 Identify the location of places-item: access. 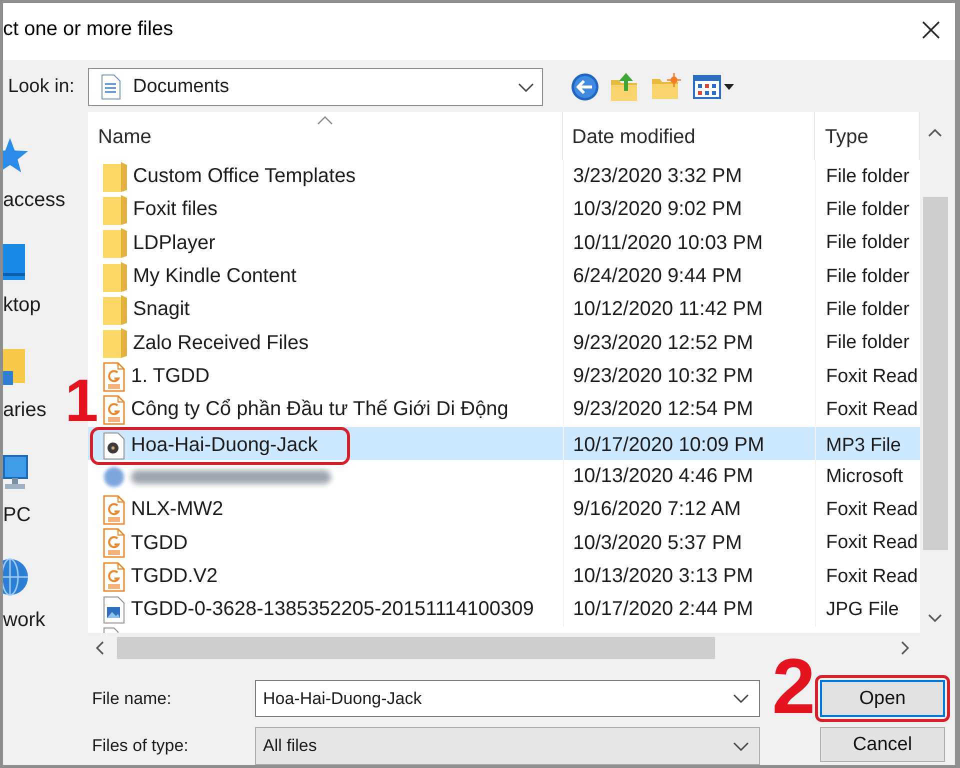
(38, 174).